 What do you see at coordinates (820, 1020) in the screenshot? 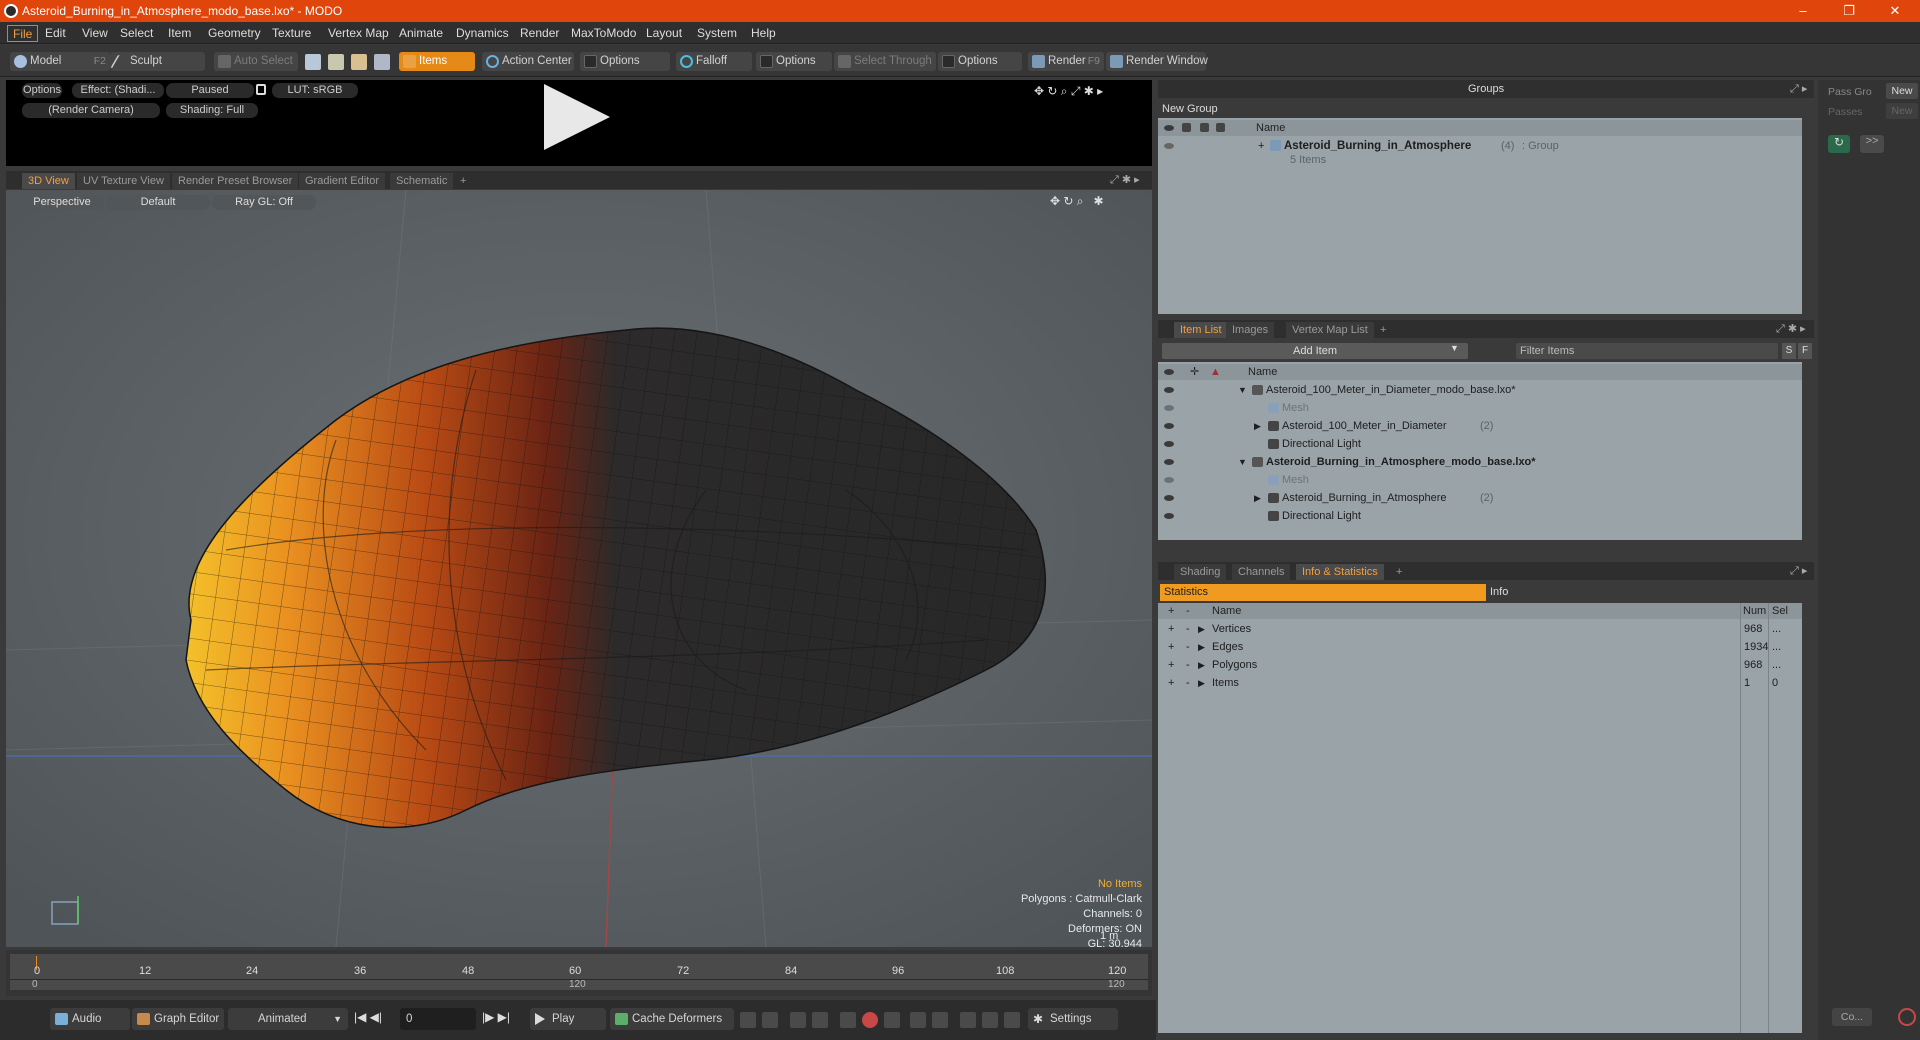
I see `next-key-icon` at bounding box center [820, 1020].